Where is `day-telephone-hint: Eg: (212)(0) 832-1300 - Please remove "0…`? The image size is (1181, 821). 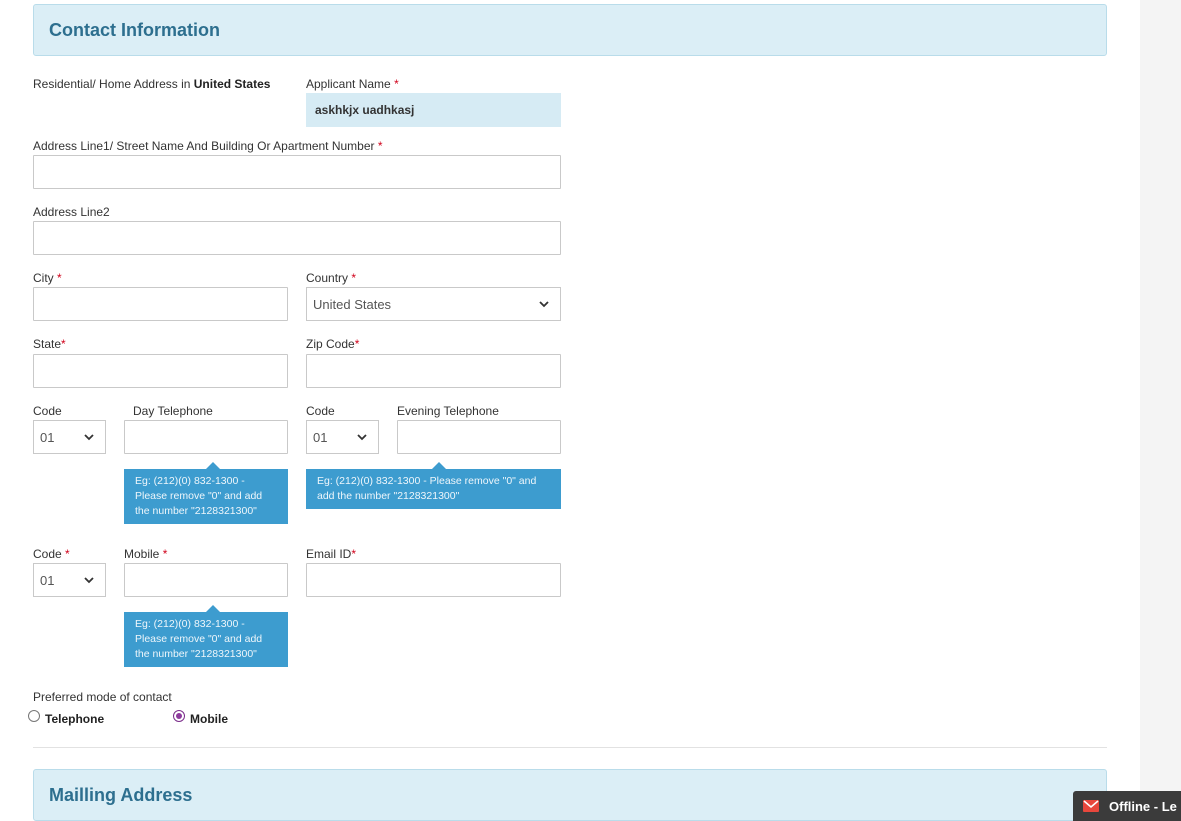 day-telephone-hint: Eg: (212)(0) 832-1300 - Please remove "0… is located at coordinates (206, 493).